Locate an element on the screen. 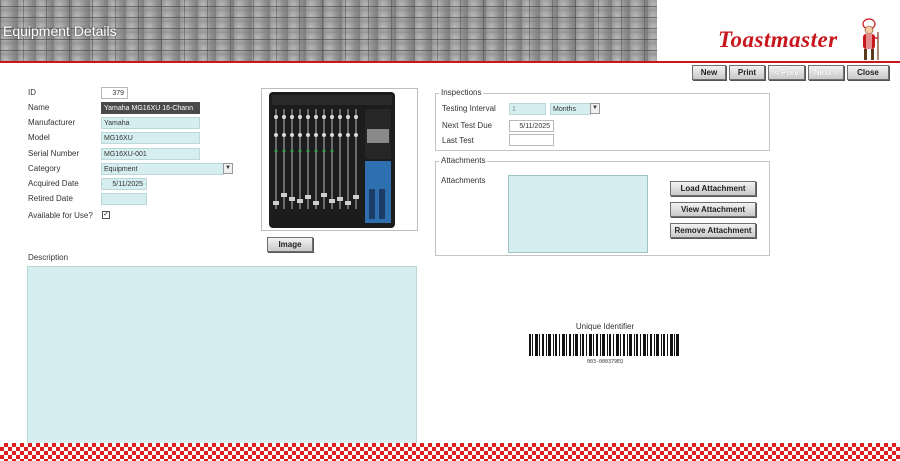 This screenshot has width=900, height=461. id-label: ID is located at coordinates (32, 92).